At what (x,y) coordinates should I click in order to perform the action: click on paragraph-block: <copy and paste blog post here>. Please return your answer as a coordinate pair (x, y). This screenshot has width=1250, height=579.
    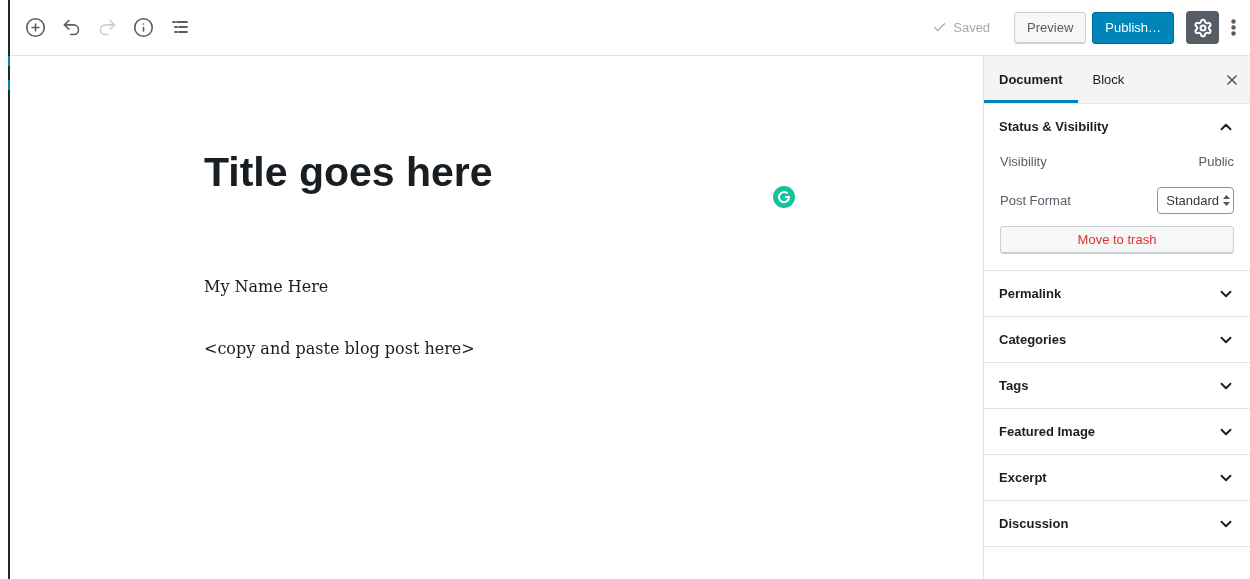
    Looking at the image, I should click on (593, 349).